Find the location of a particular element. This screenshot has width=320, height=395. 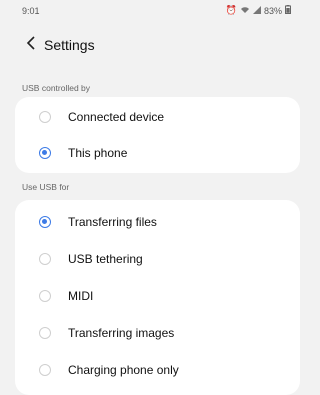

option-charging-phone-only: Charging phone only is located at coordinates (157, 370).